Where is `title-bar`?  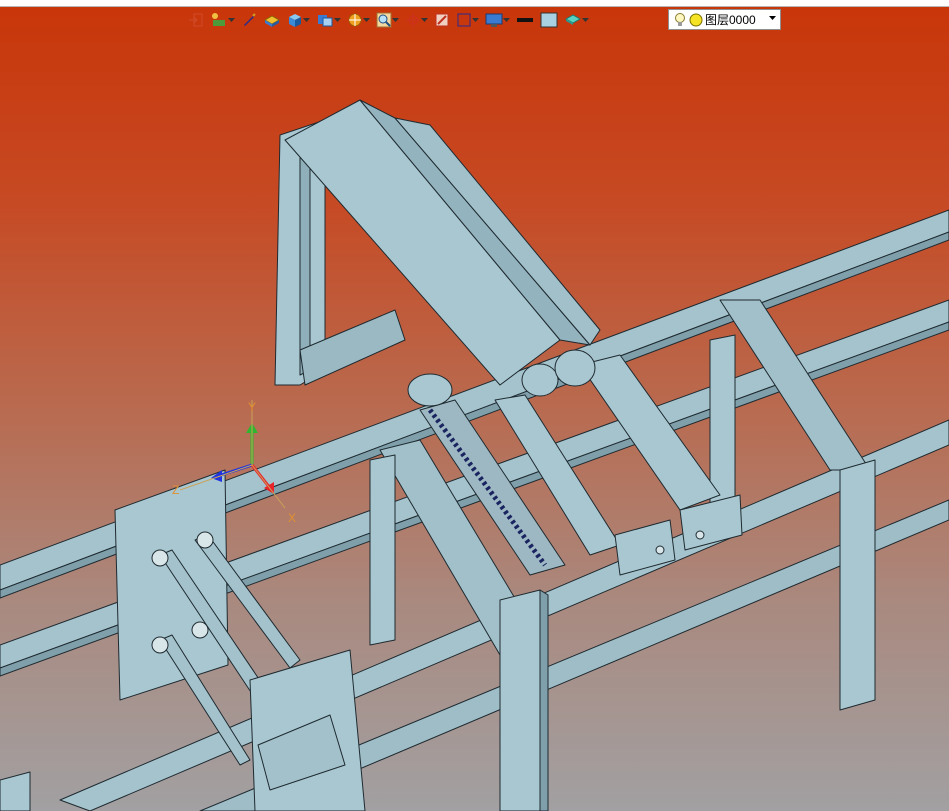
title-bar is located at coordinates (474, 3).